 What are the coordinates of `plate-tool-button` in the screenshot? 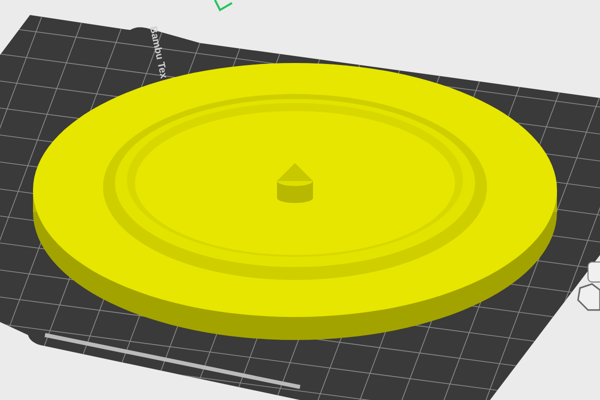 It's located at (594, 272).